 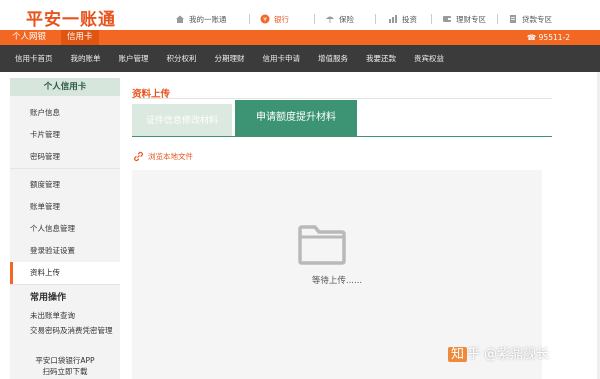 What do you see at coordinates (65, 135) in the screenshot?
I see `sidebar-item-card-manage: 卡片管理` at bounding box center [65, 135].